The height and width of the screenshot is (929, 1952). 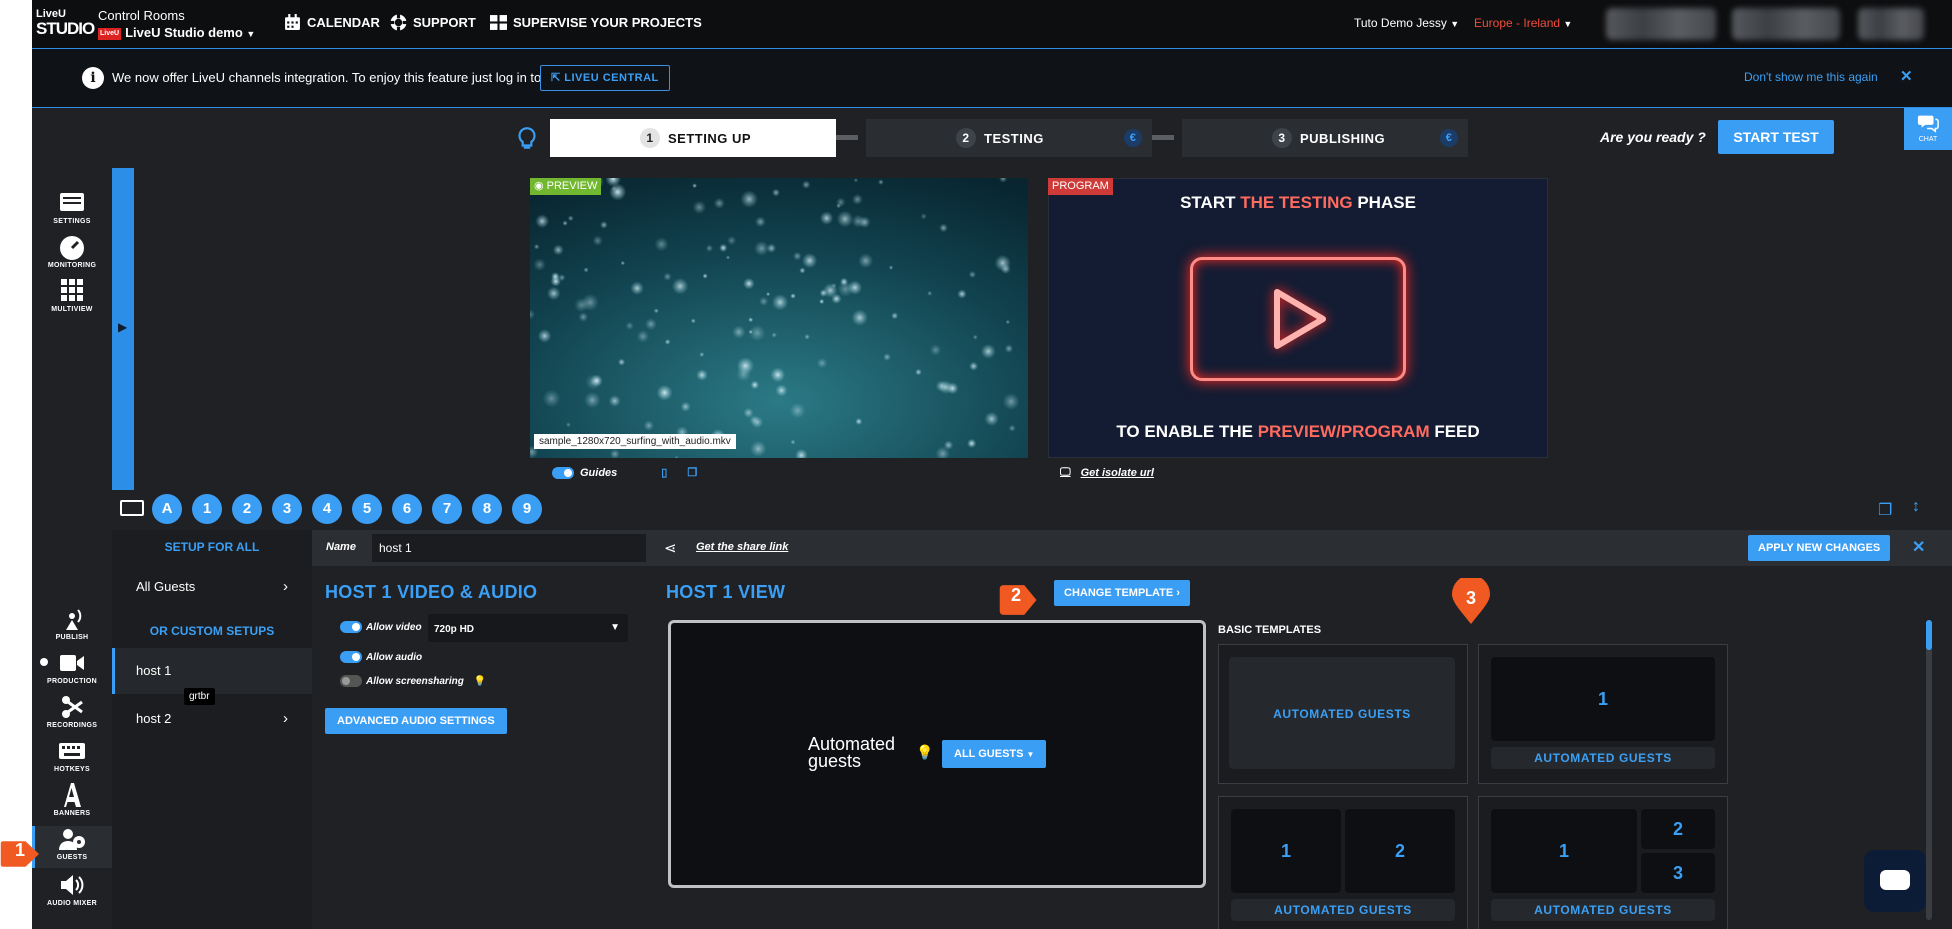 I want to click on nav-settings: SETTINGS, so click(x=72, y=207).